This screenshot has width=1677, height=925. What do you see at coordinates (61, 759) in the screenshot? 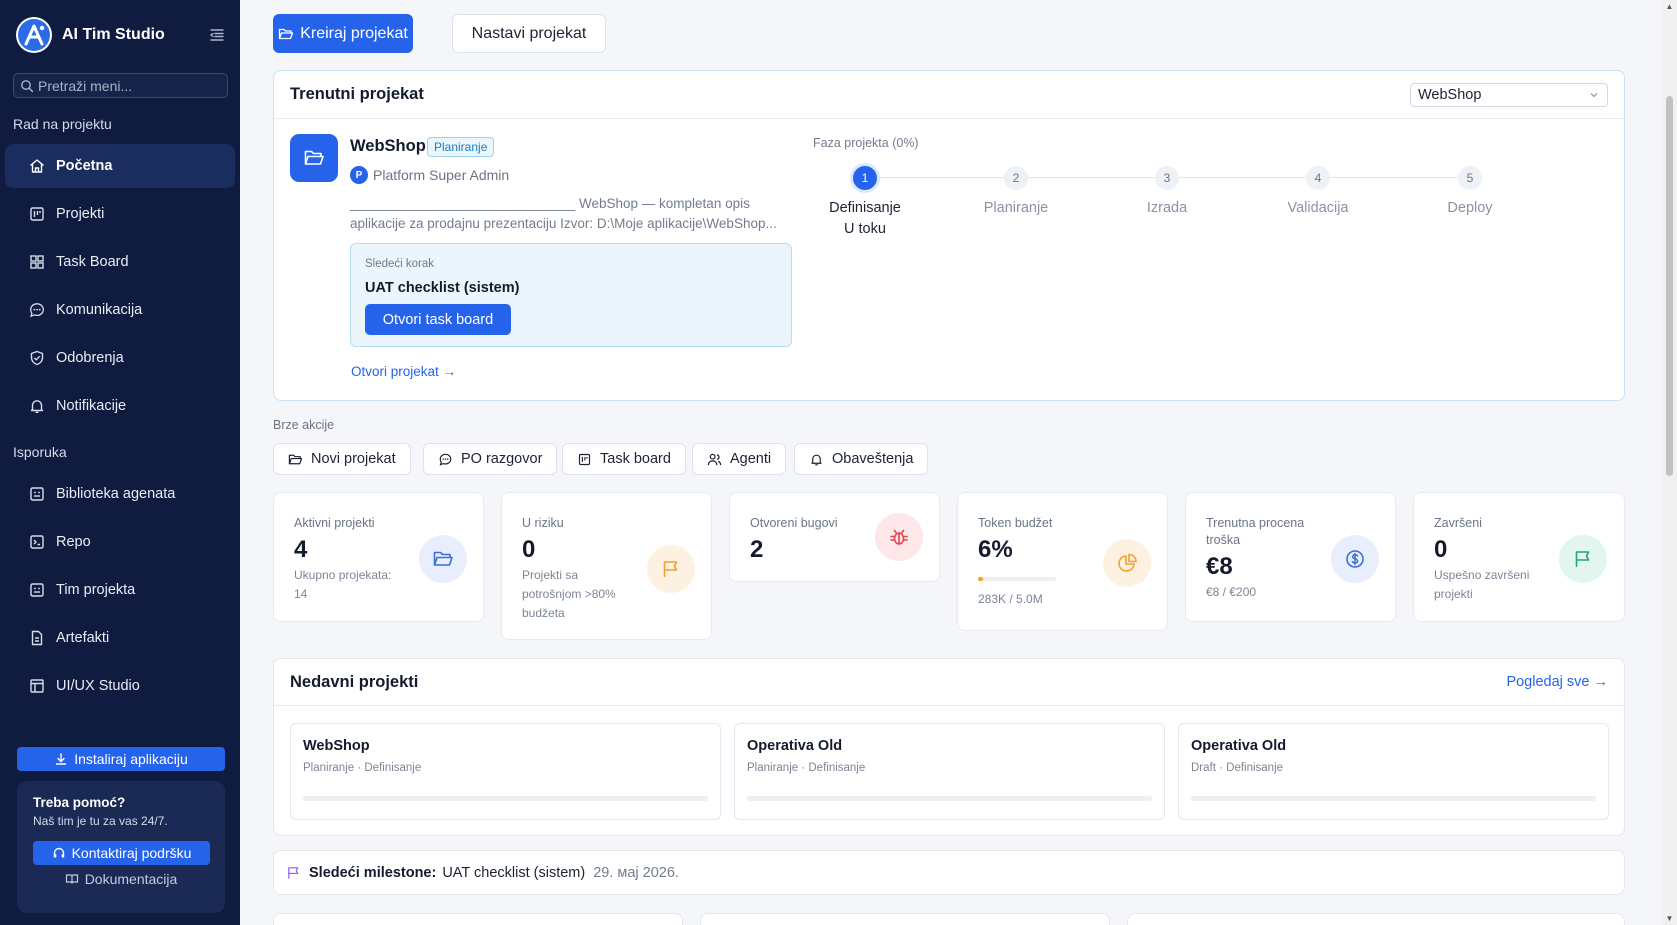
I see `download-icon` at bounding box center [61, 759].